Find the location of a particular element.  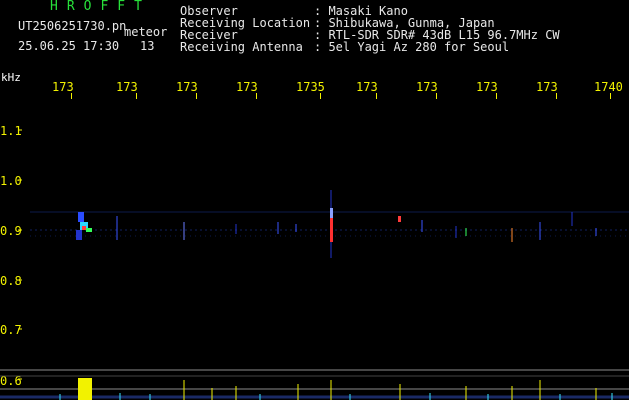

y-axis-ticks is located at coordinates (20, 254).